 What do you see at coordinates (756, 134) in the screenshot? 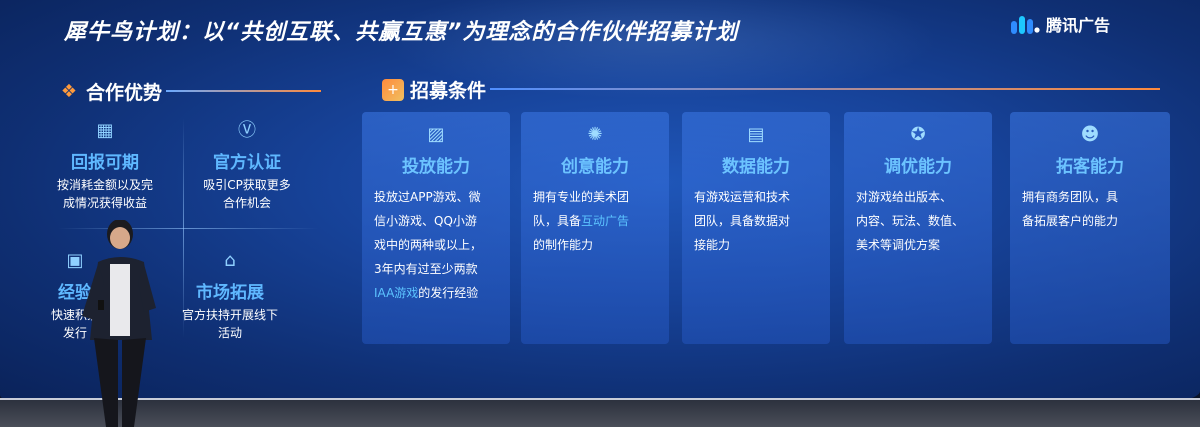
I see `chart-icon: ▤` at bounding box center [756, 134].